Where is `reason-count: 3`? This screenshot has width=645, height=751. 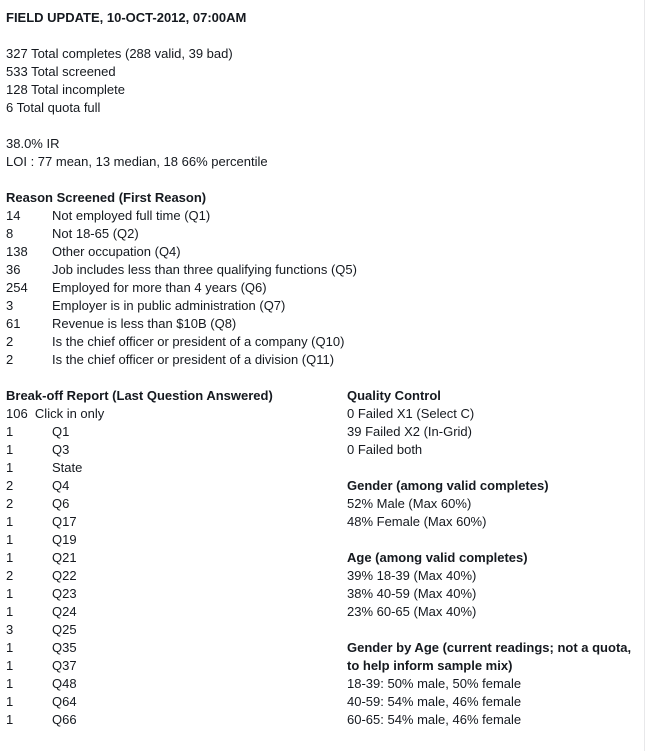 reason-count: 3 is located at coordinates (10, 305).